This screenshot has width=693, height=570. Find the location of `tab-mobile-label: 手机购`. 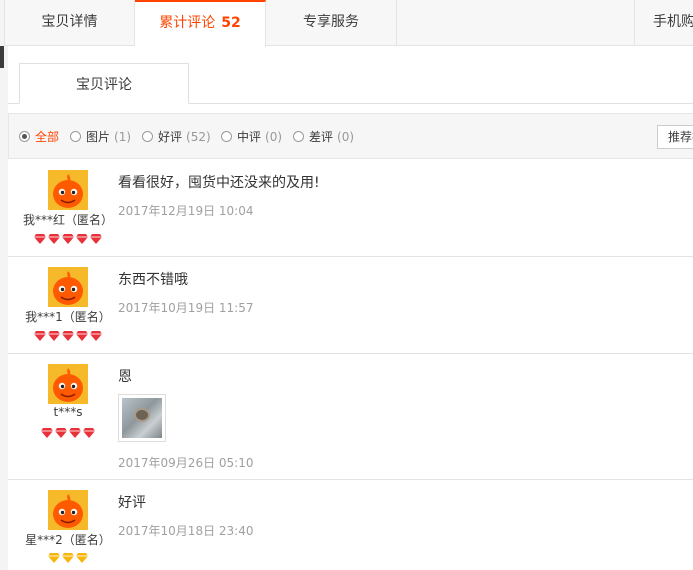

tab-mobile-label: 手机购 is located at coordinates (673, 22).